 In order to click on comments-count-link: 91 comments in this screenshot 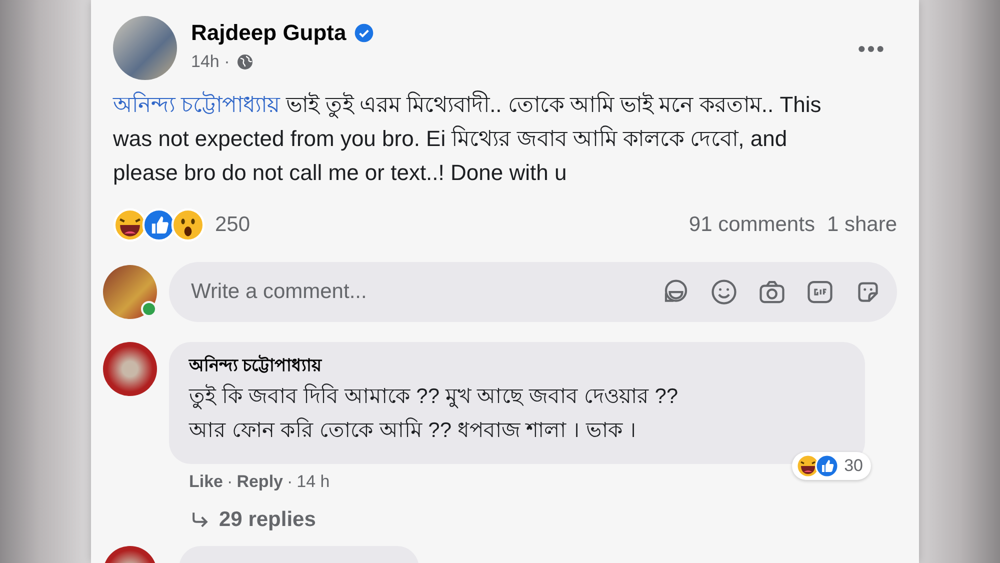, I will do `click(751, 225)`.